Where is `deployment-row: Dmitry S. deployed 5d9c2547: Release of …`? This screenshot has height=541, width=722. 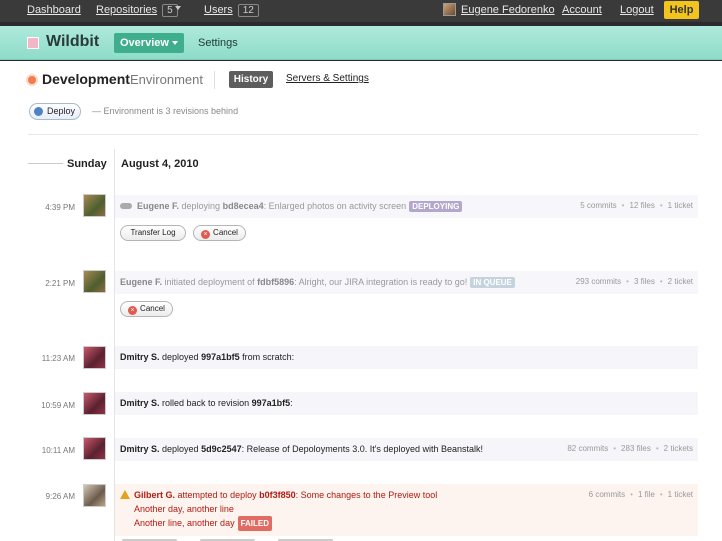 deployment-row: Dmitry S. deployed 5d9c2547: Release of … is located at coordinates (406, 449).